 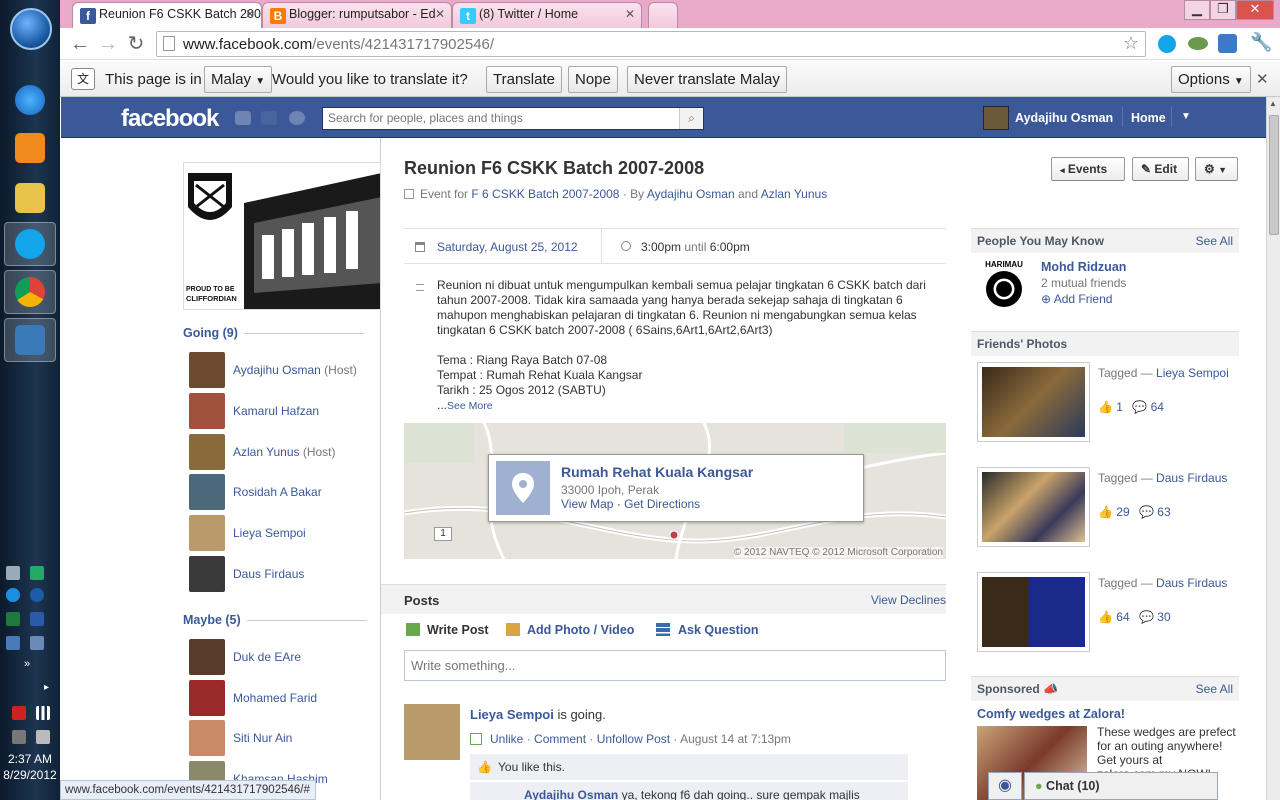 I want to click on guest-name: Azlan Yunus (Host), so click(x=284, y=452).